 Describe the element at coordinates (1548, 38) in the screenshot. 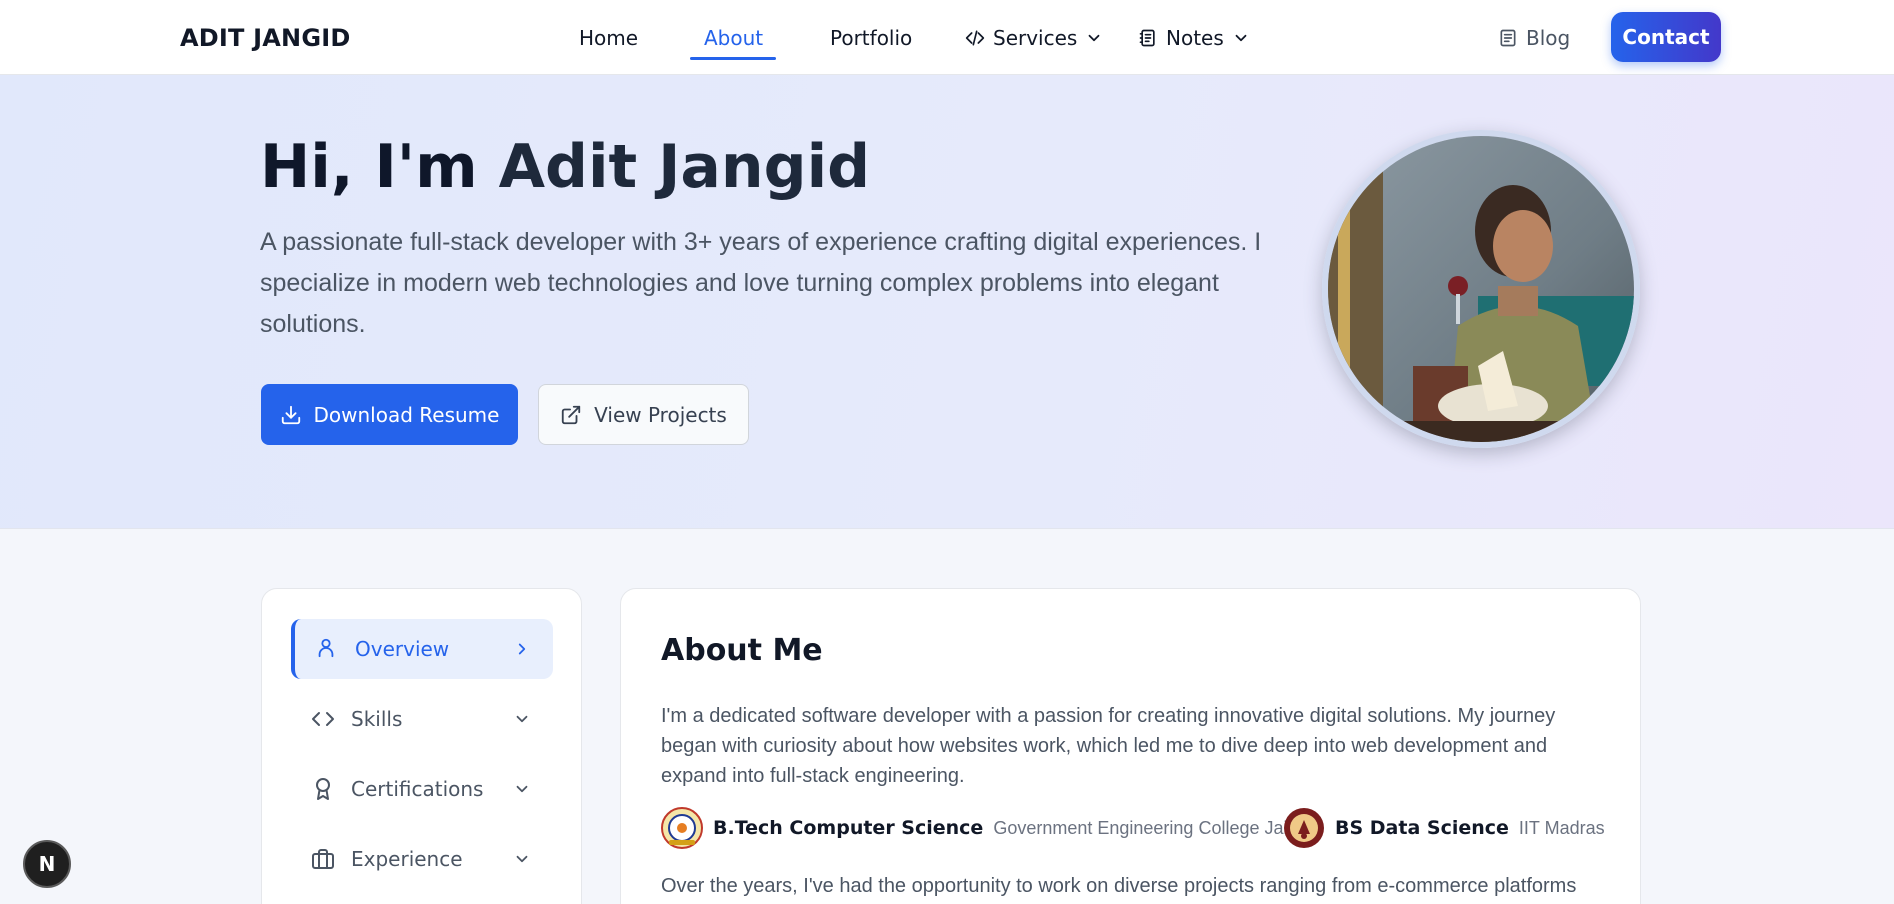

I see `nav-blog-label: Blog` at that location.